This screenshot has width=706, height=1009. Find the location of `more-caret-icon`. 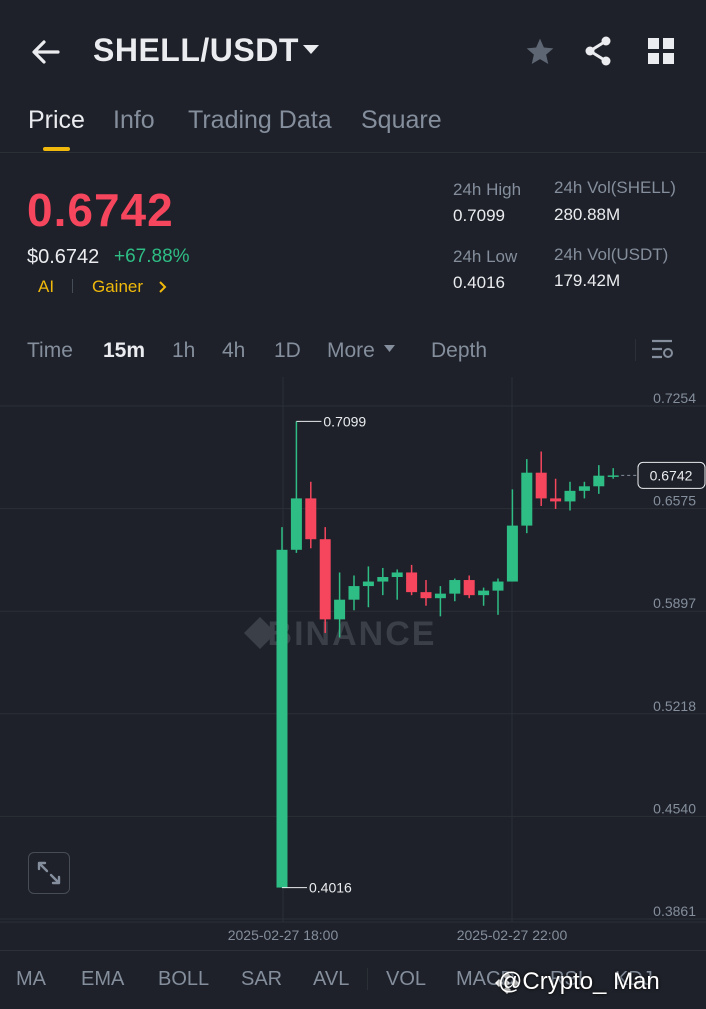

more-caret-icon is located at coordinates (389, 348).